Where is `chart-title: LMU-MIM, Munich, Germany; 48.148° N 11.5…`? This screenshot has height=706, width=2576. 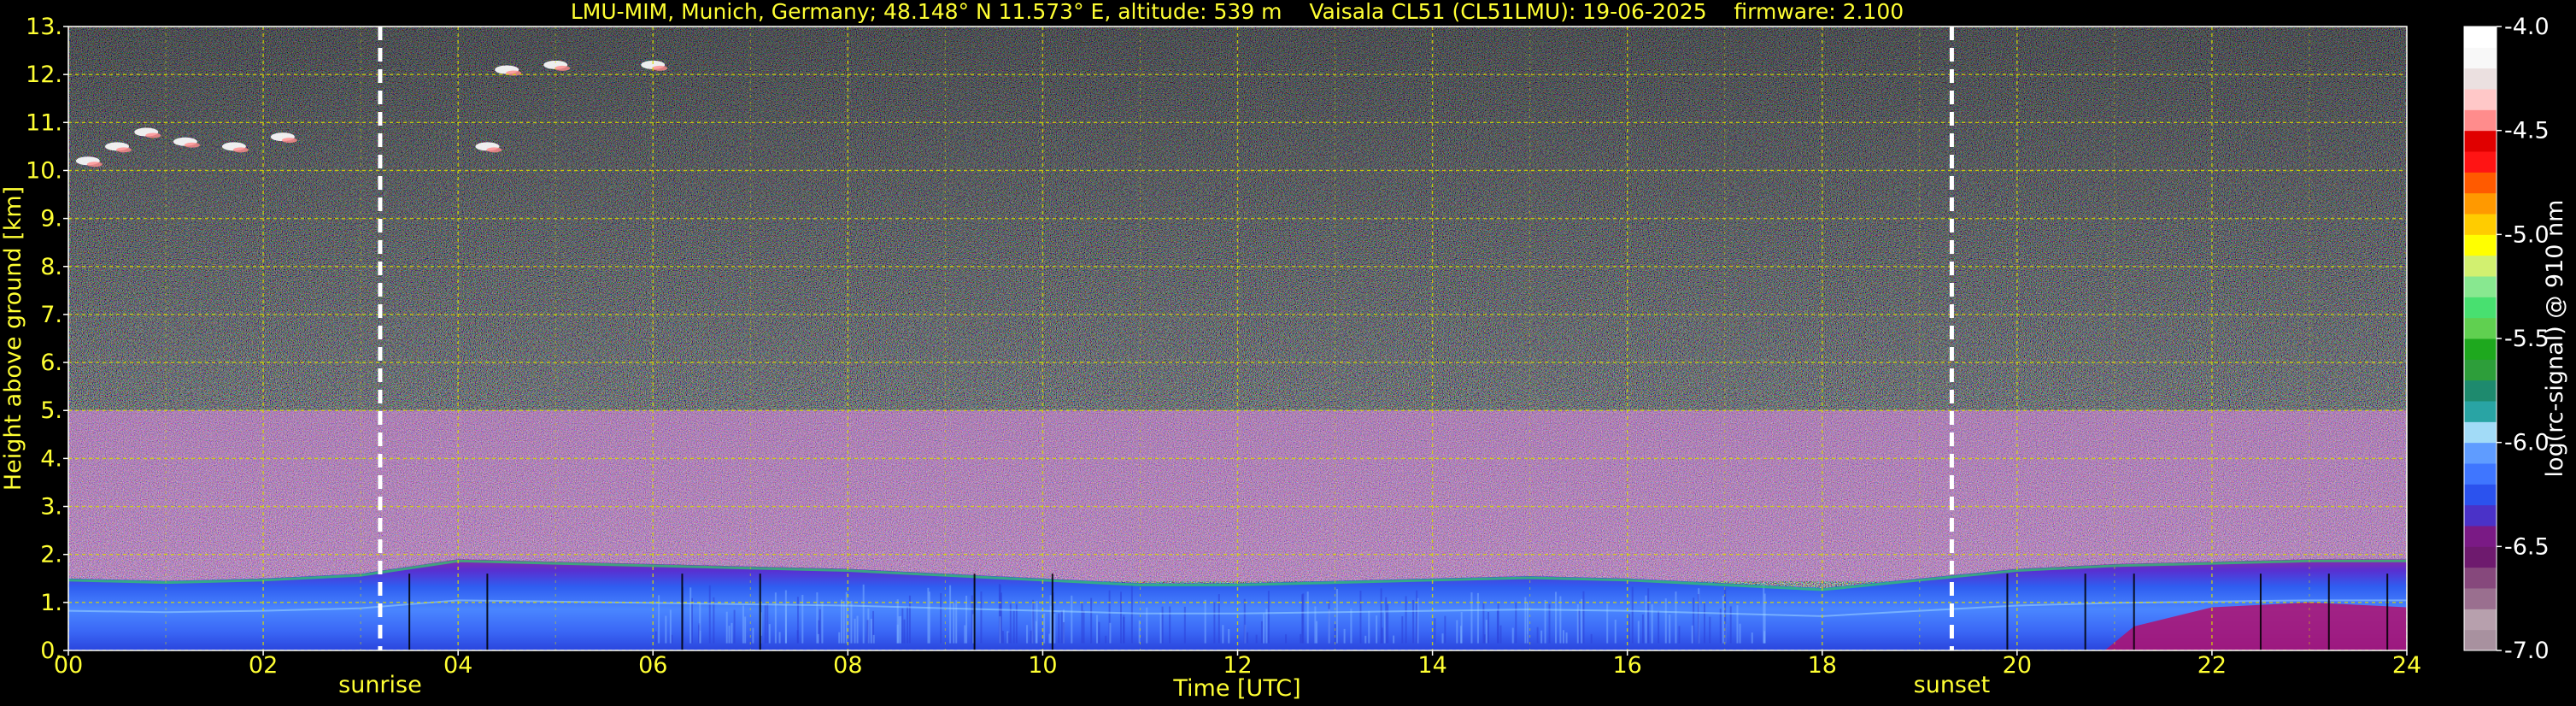
chart-title: LMU-MIM, Munich, Germany; 48.148° N 11.5… is located at coordinates (1237, 12).